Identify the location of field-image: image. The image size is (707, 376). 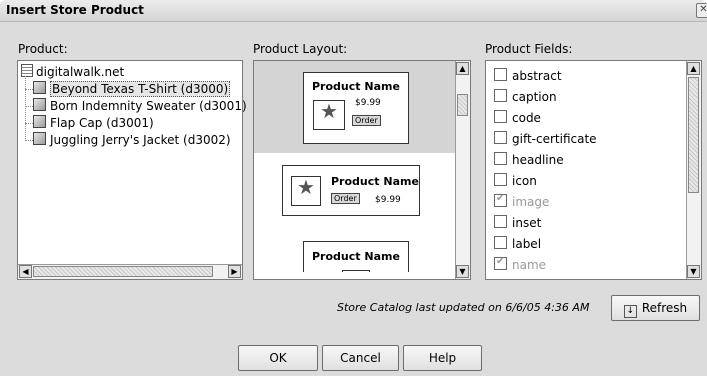
(522, 201).